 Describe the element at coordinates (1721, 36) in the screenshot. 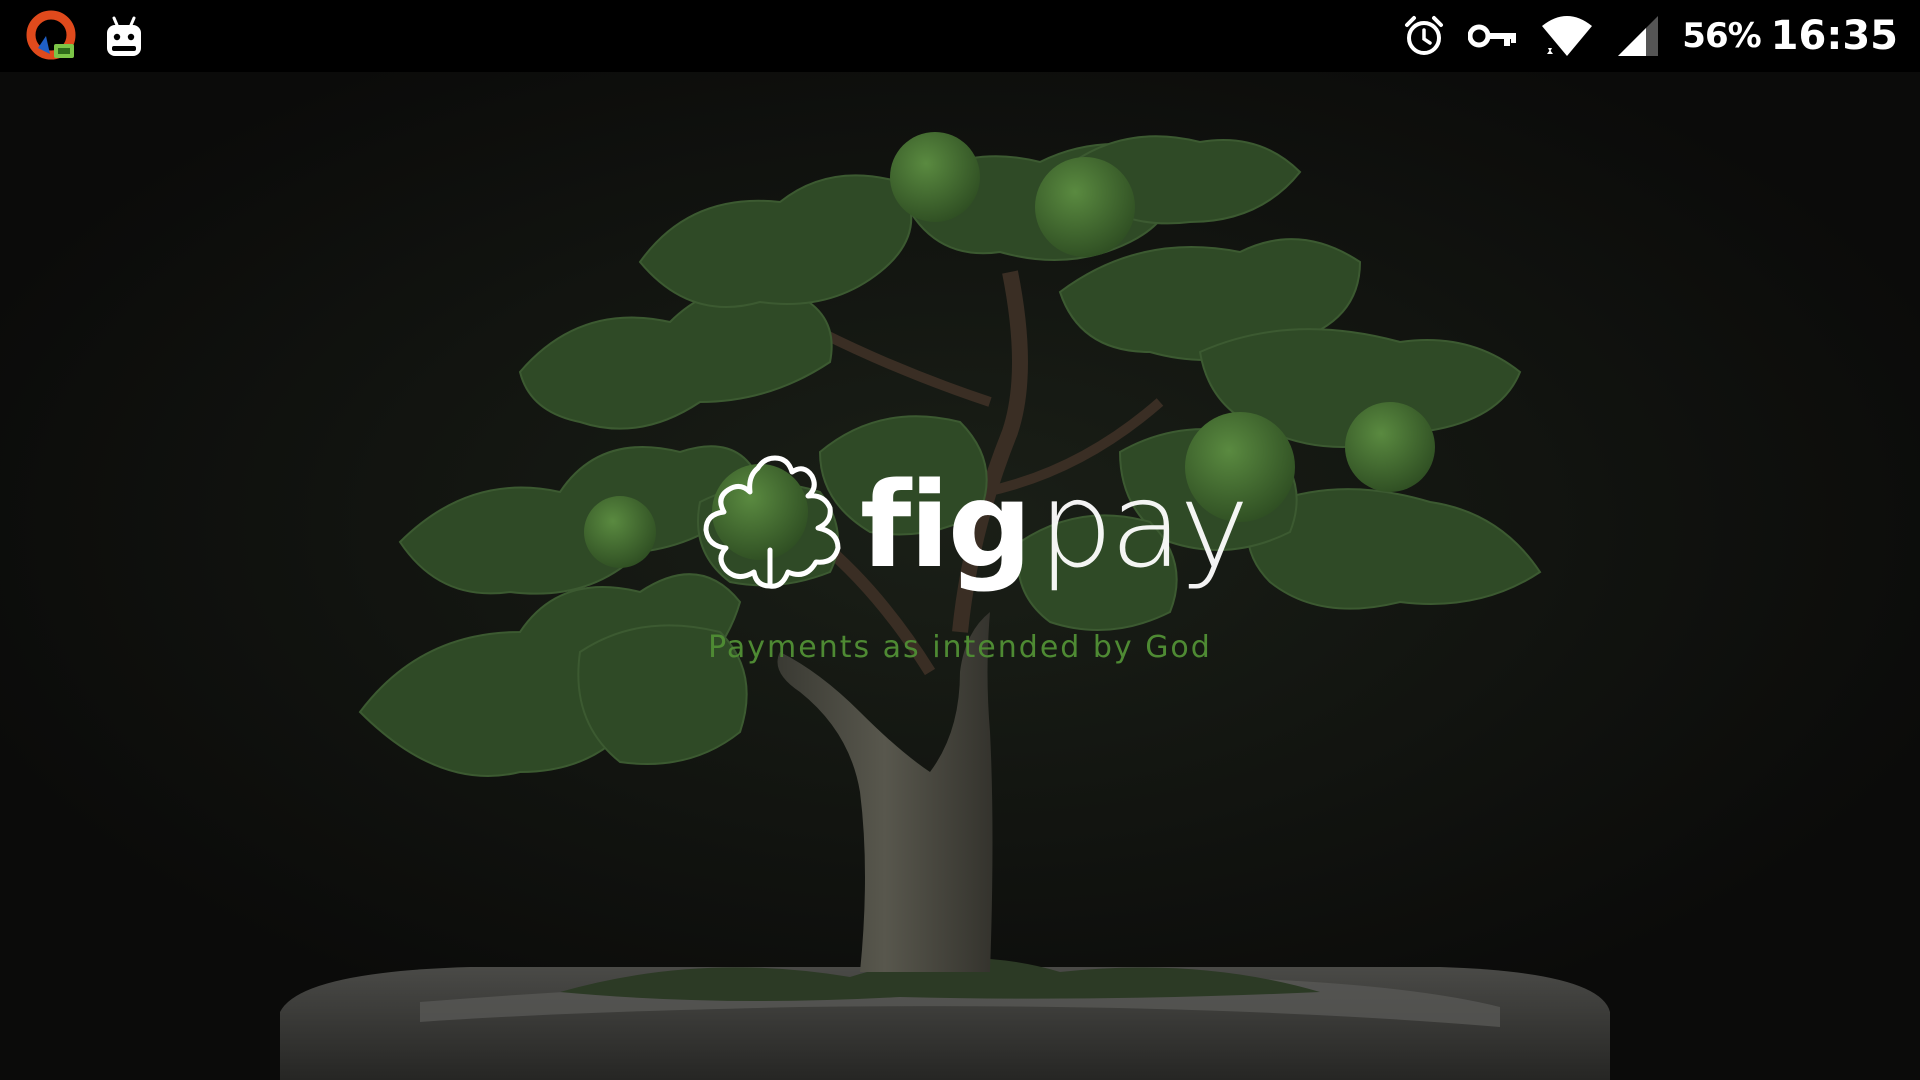

I see `battery-percentage: 56%` at that location.